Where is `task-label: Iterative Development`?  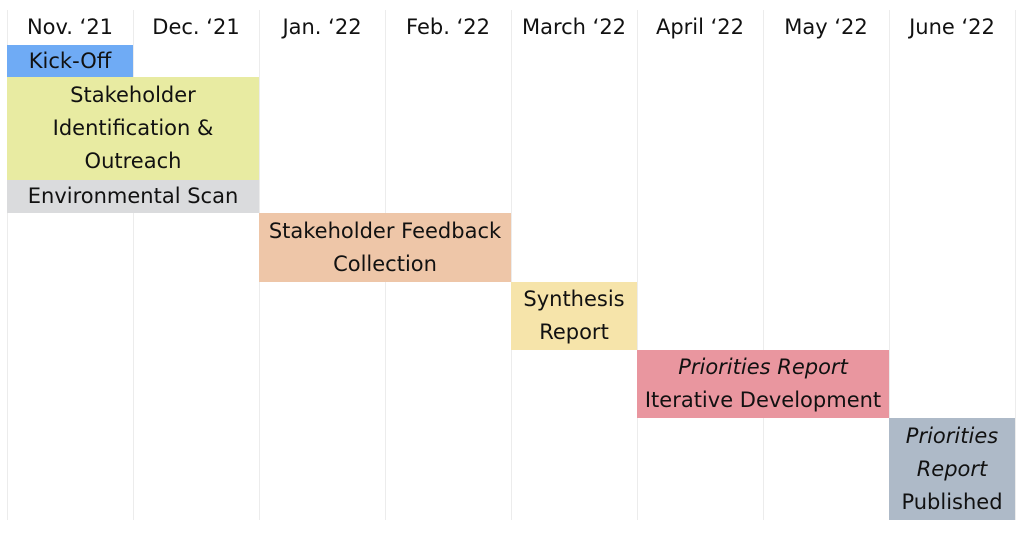 task-label: Iterative Development is located at coordinates (763, 400).